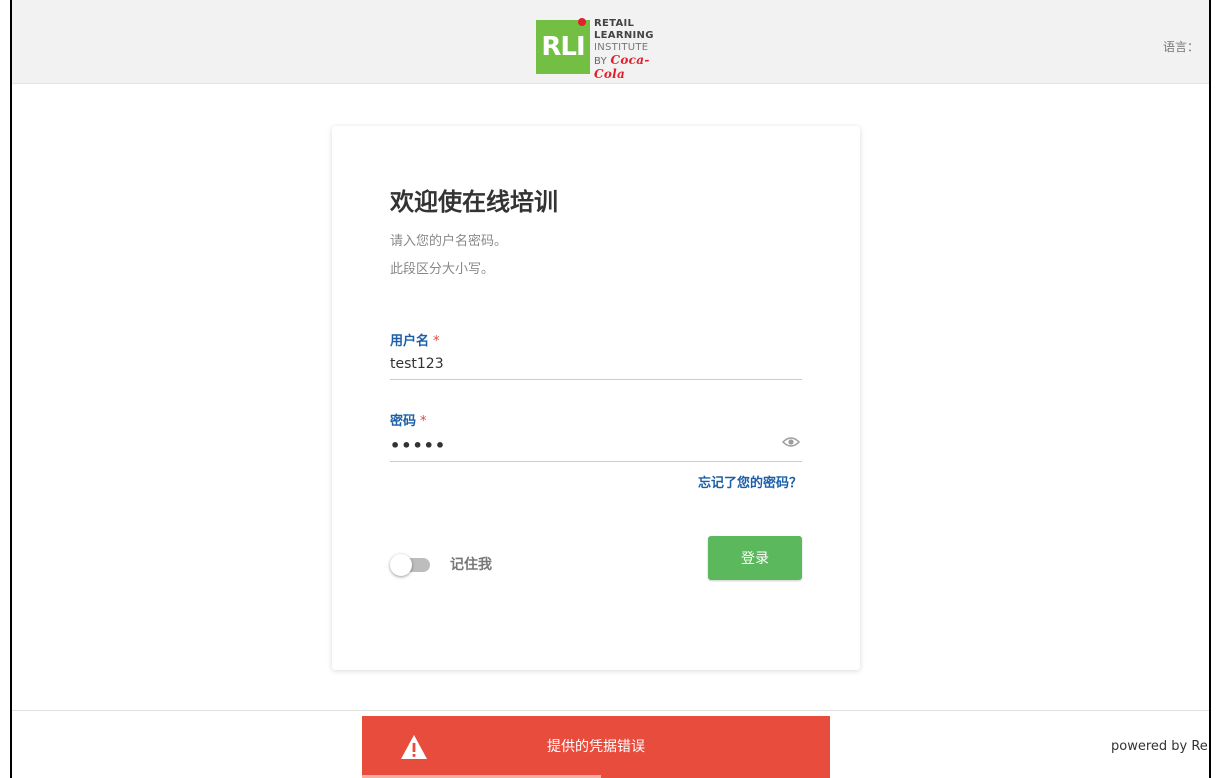 This screenshot has height=778, width=1219. I want to click on username-label-text: 用户名, so click(410, 341).